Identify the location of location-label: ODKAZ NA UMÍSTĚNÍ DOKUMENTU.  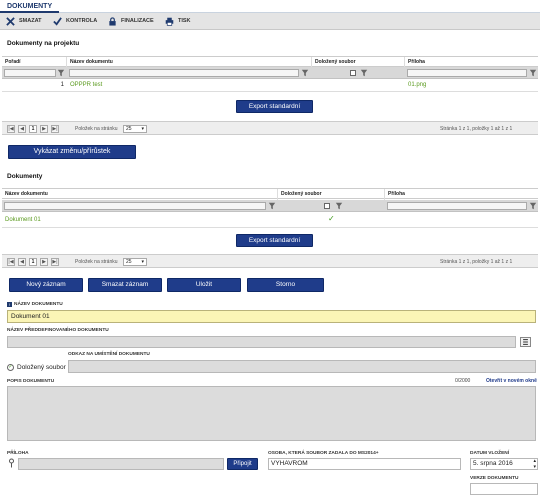
(109, 354).